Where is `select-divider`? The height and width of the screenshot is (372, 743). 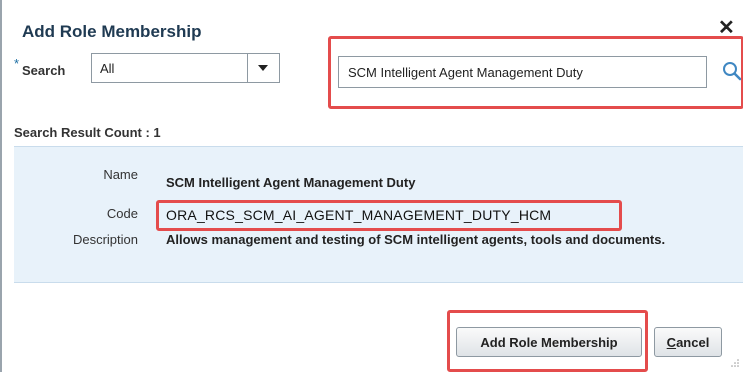
select-divider is located at coordinates (247, 68).